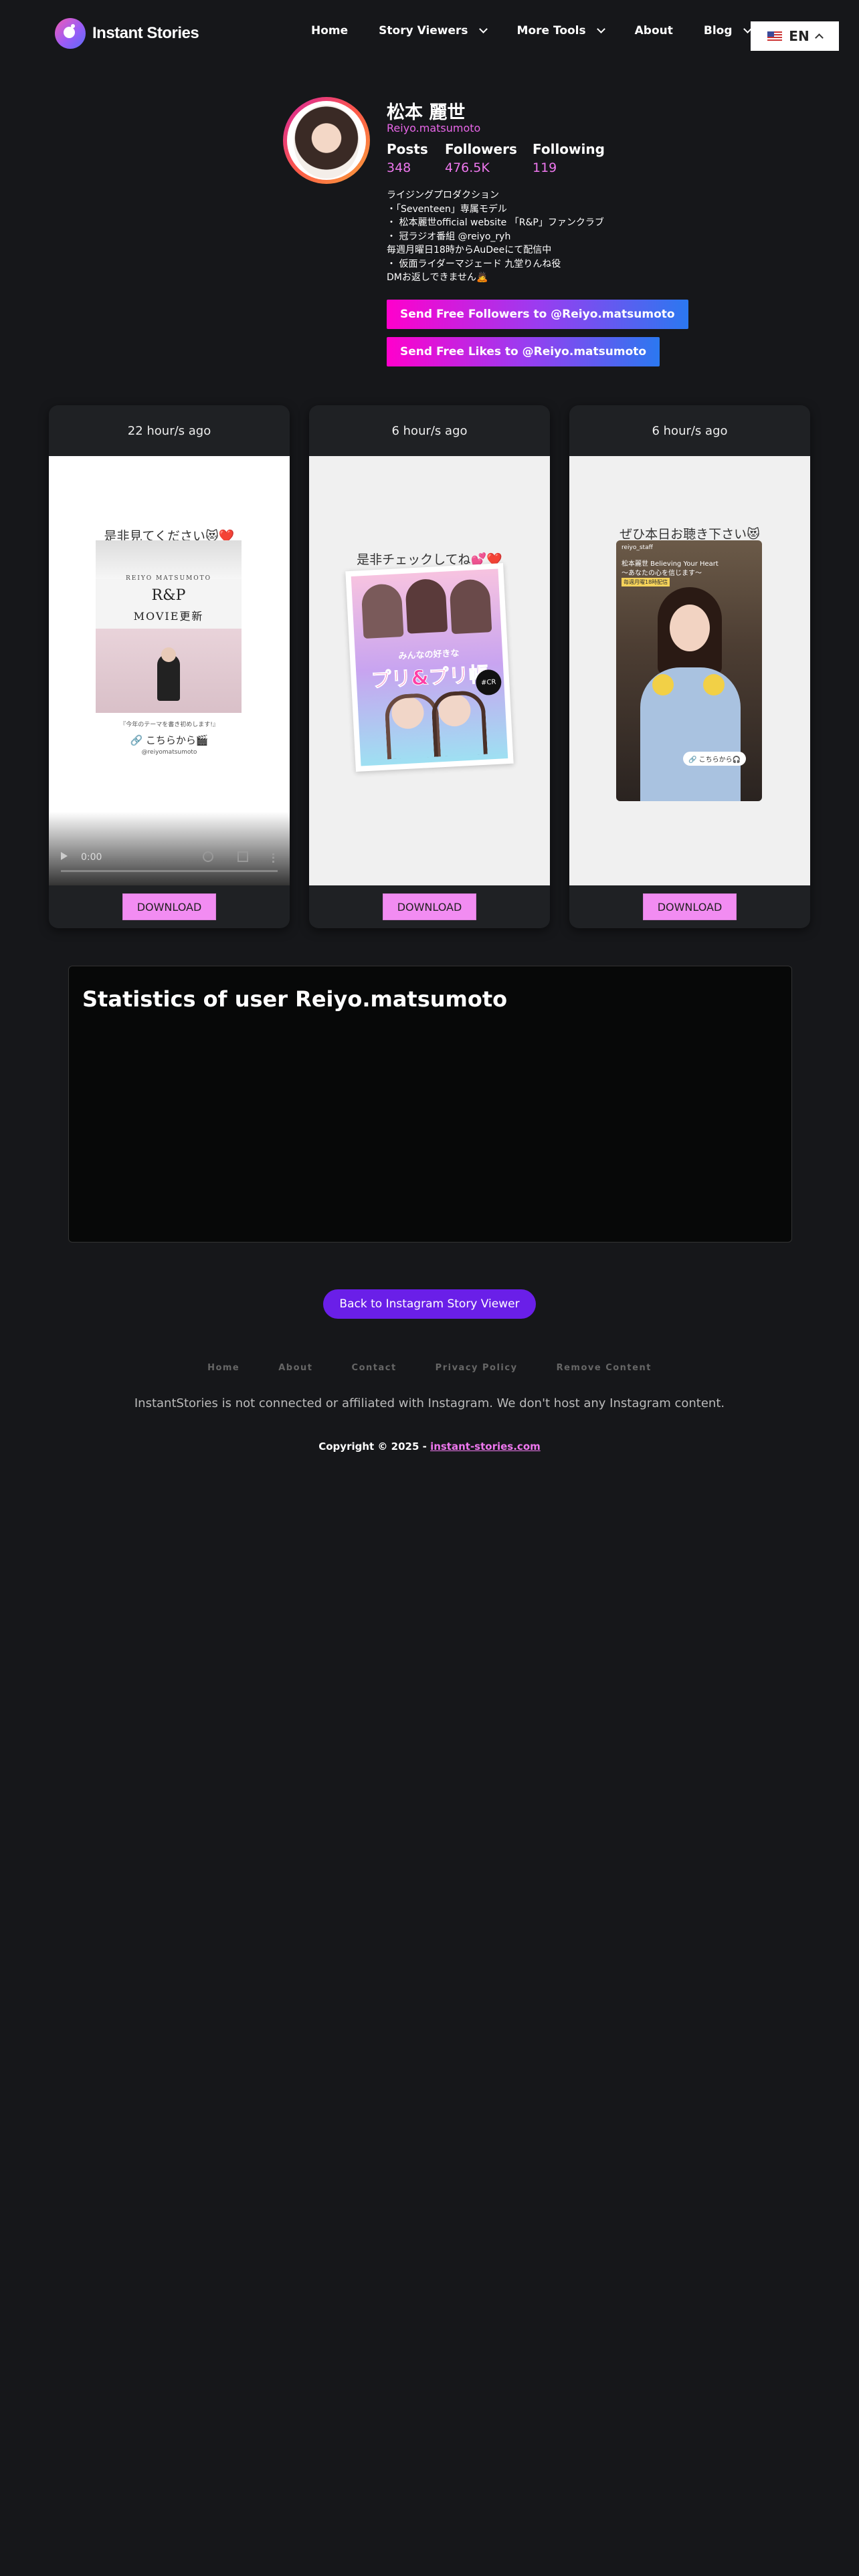 This screenshot has width=859, height=2576. I want to click on avatar-image, so click(326, 141).